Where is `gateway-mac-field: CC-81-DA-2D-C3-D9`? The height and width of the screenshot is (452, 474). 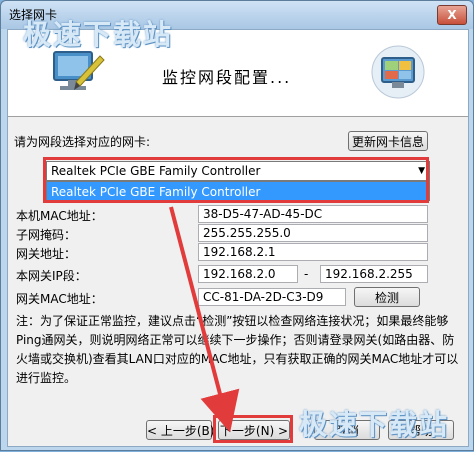 gateway-mac-field: CC-81-DA-2D-C3-D9 is located at coordinates (272, 297).